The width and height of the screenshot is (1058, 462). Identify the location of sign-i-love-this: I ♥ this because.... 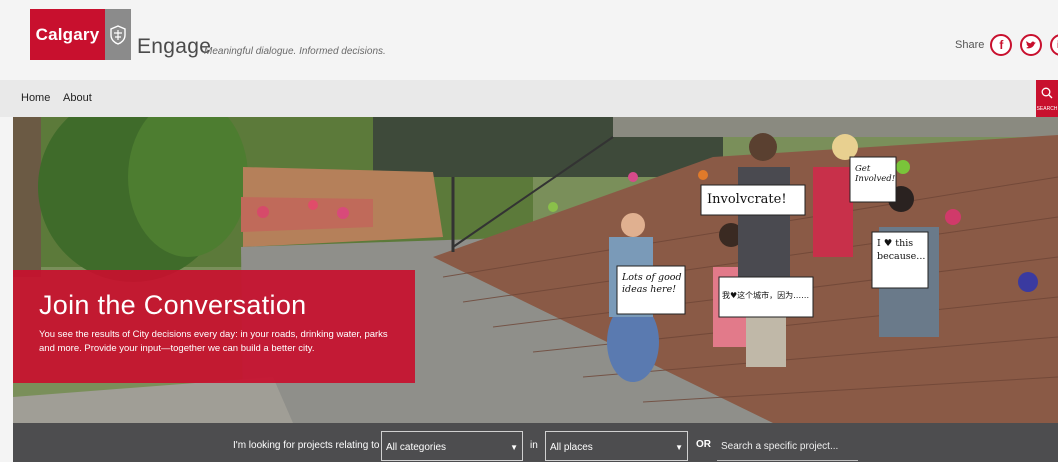
(901, 250).